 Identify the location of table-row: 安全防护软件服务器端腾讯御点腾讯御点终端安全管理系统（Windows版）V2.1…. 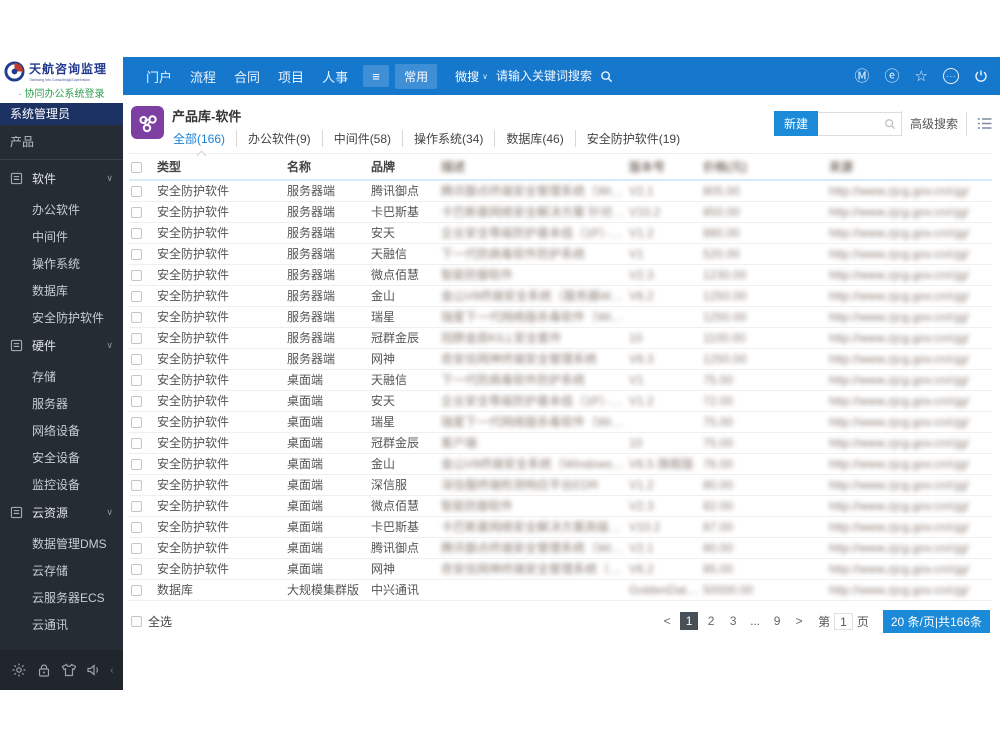
(560, 191).